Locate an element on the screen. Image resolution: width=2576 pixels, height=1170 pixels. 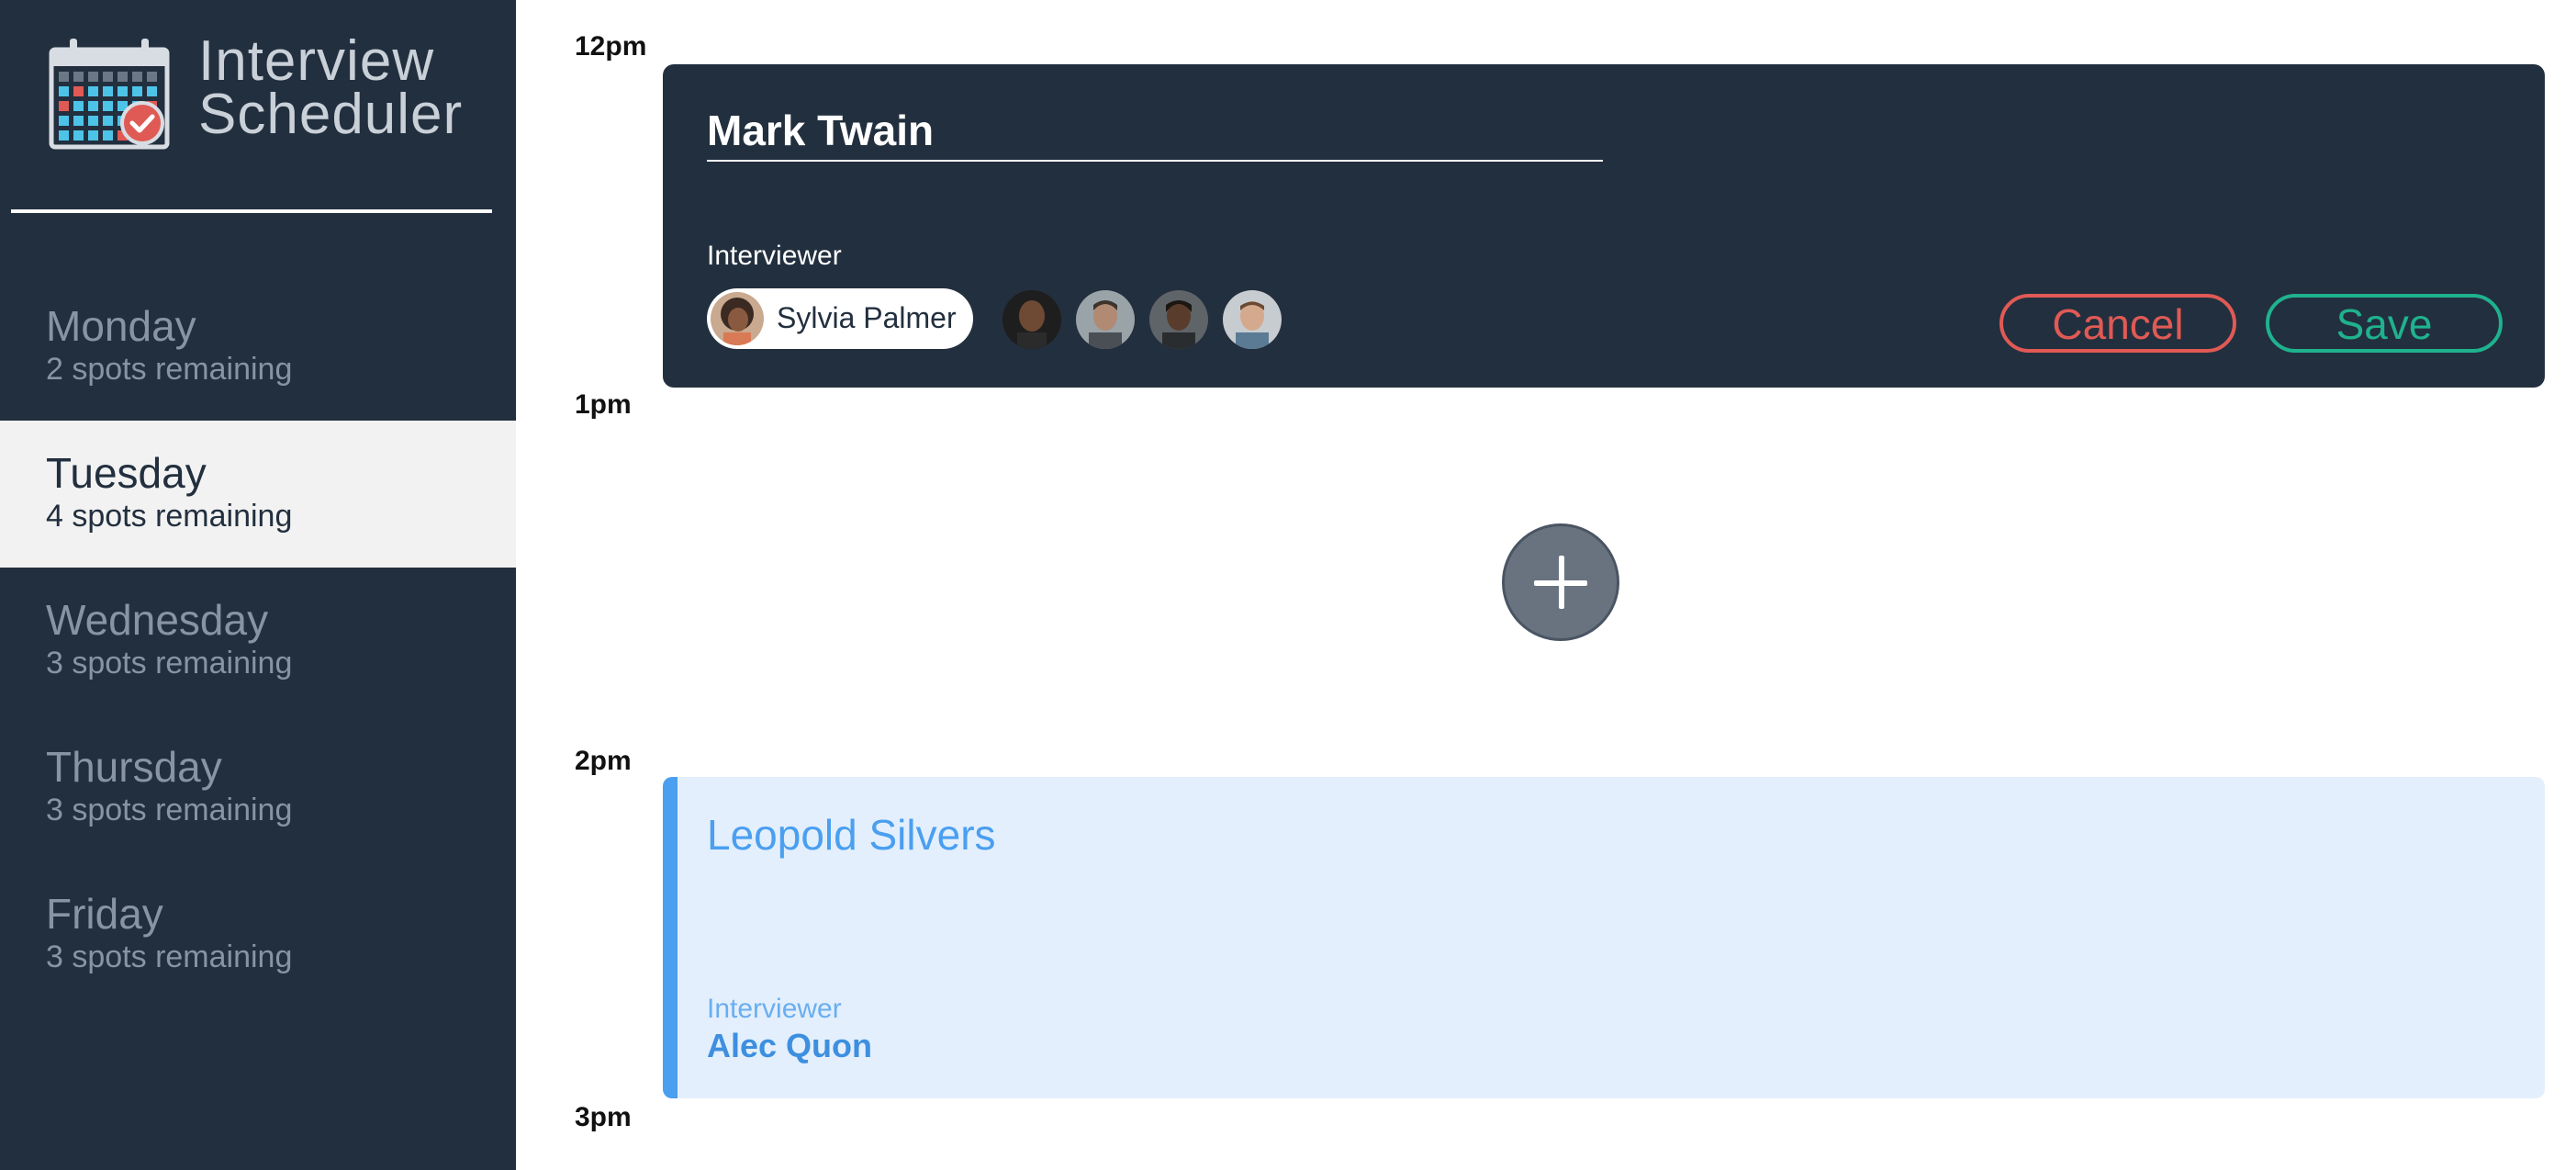
interviewer-label: Interviewer is located at coordinates (774, 256).